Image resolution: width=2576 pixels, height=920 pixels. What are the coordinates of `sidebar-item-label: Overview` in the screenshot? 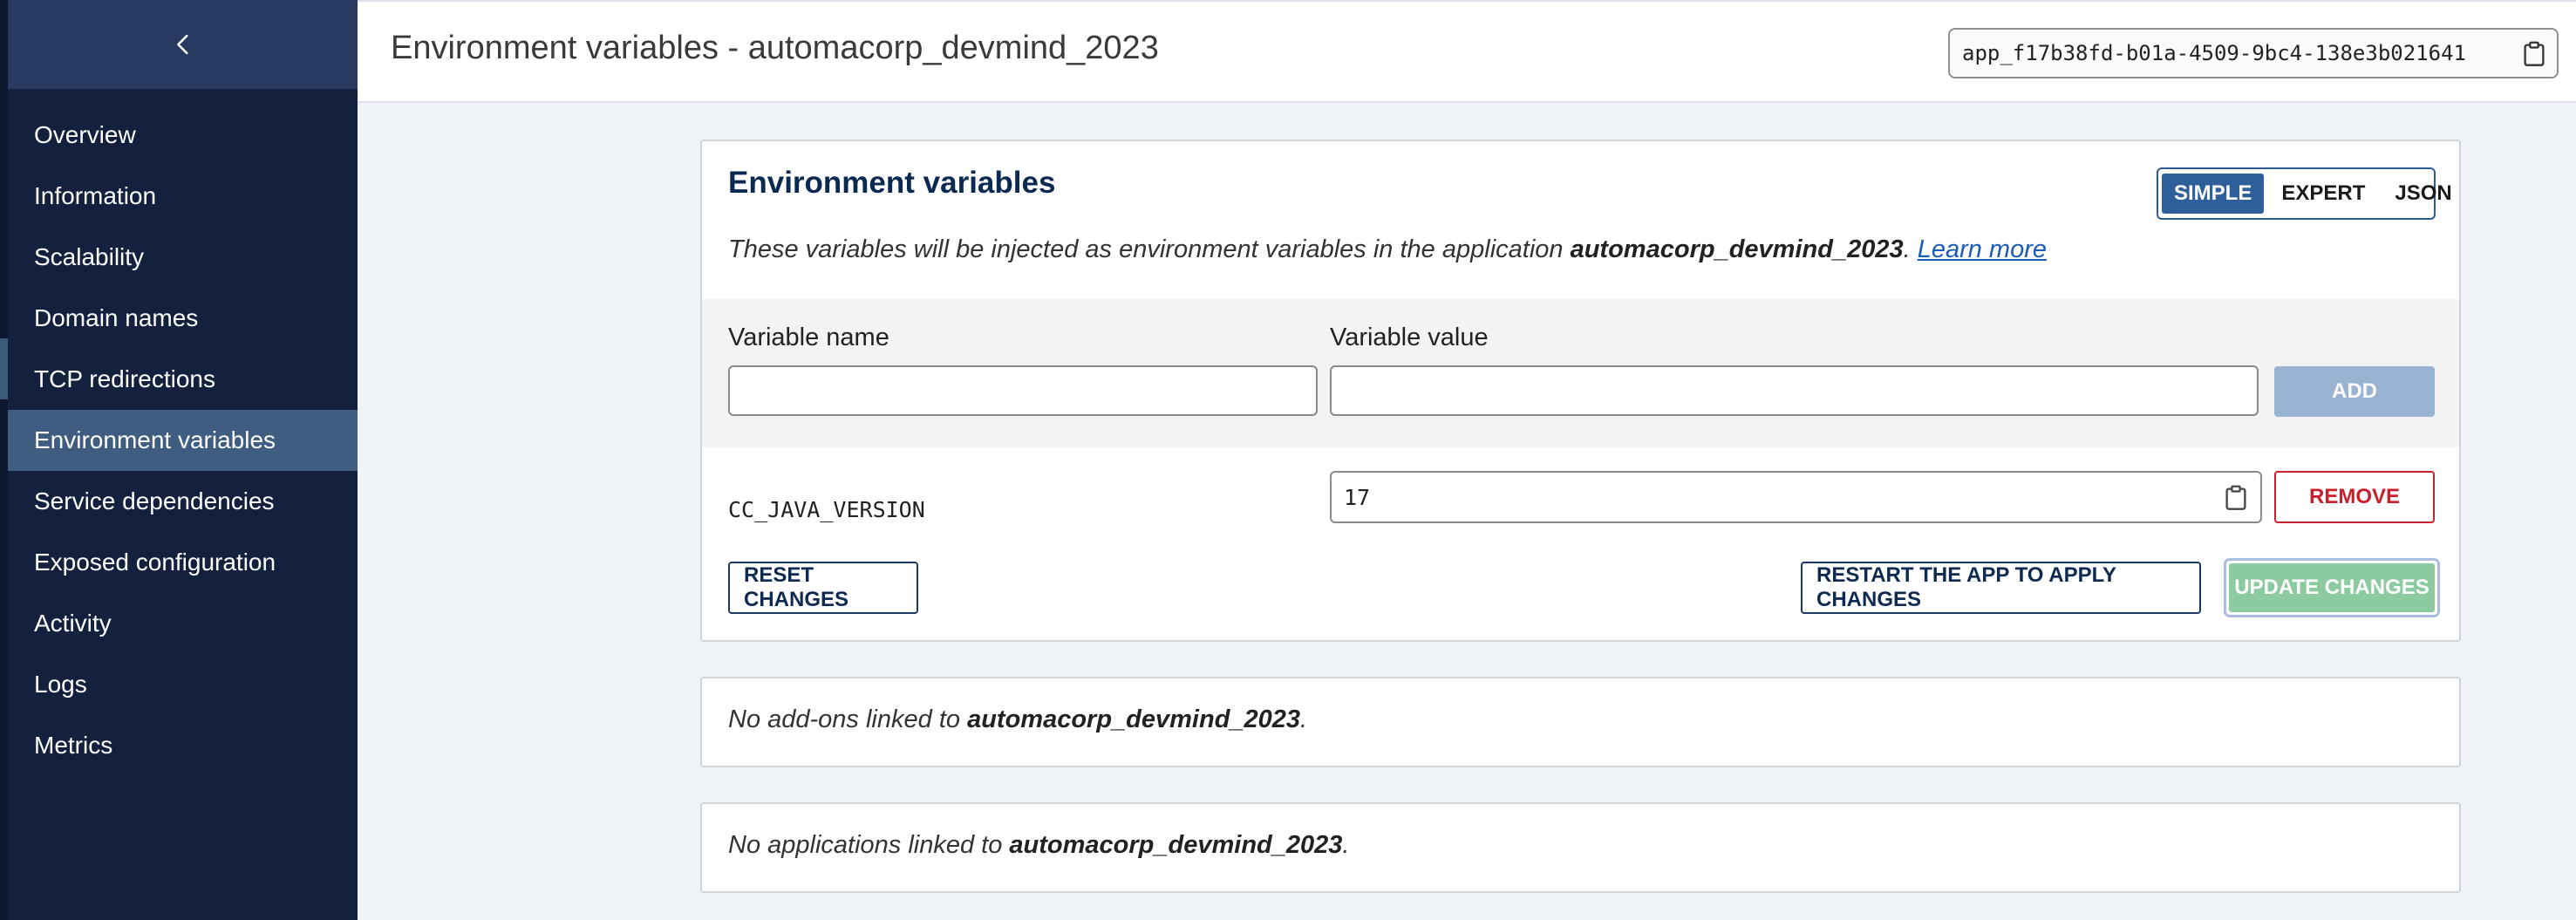 It's located at (85, 135).